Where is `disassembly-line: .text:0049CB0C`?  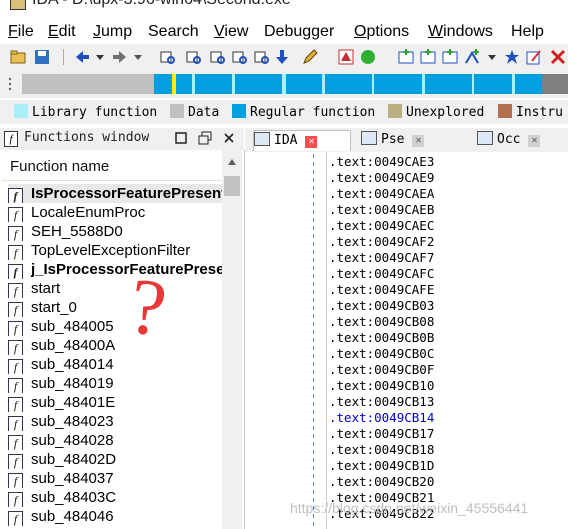
disassembly-line: .text:0049CB0C is located at coordinates (381, 354).